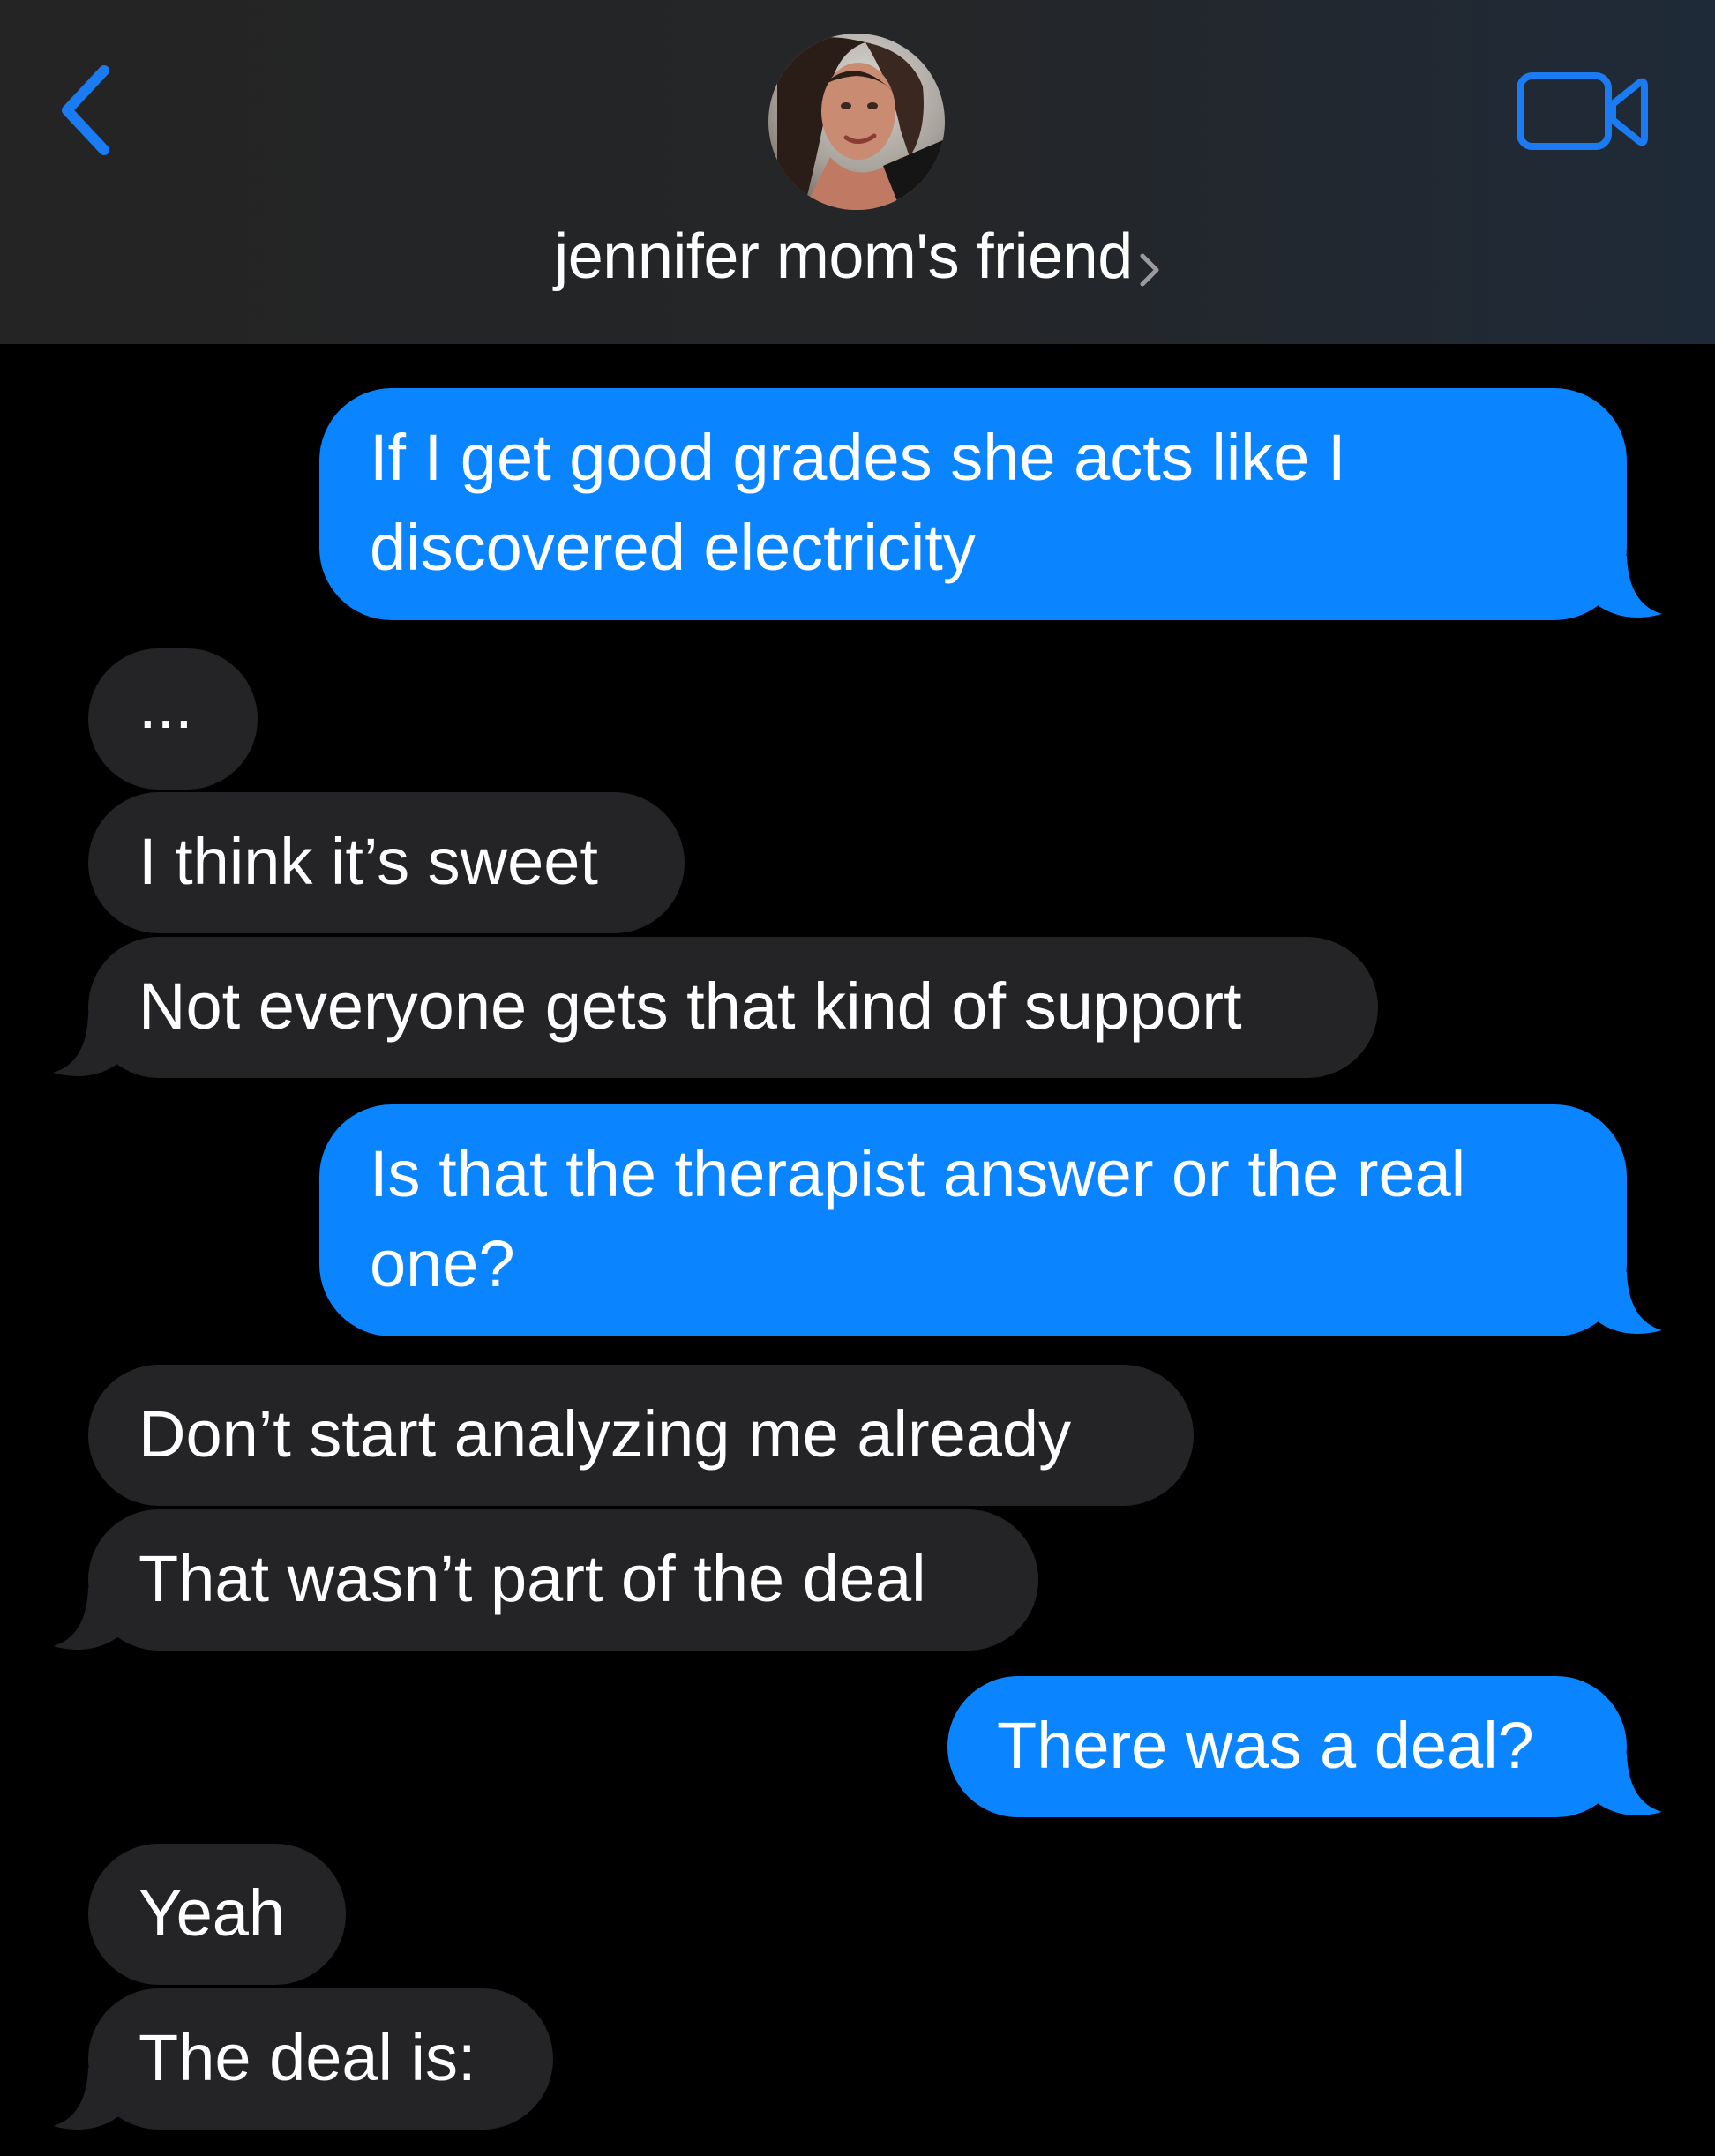 The height and width of the screenshot is (2156, 1715). I want to click on contact-avatar-photo, so click(856, 122).